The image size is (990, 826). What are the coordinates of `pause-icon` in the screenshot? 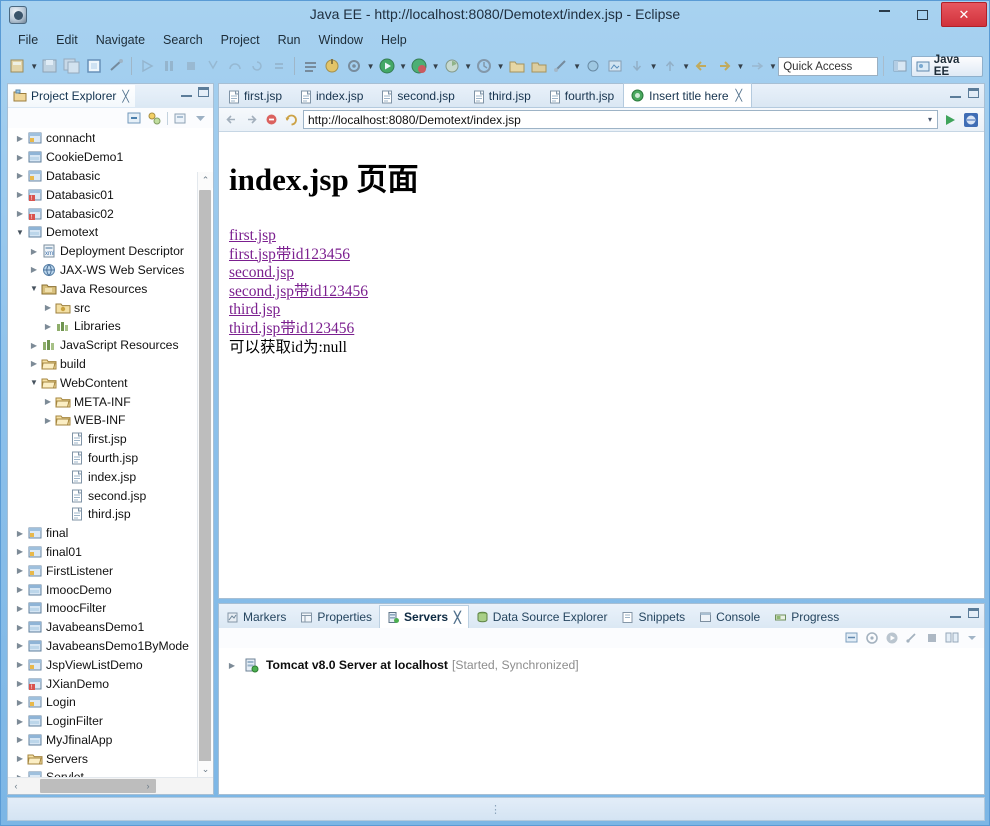 It's located at (169, 66).